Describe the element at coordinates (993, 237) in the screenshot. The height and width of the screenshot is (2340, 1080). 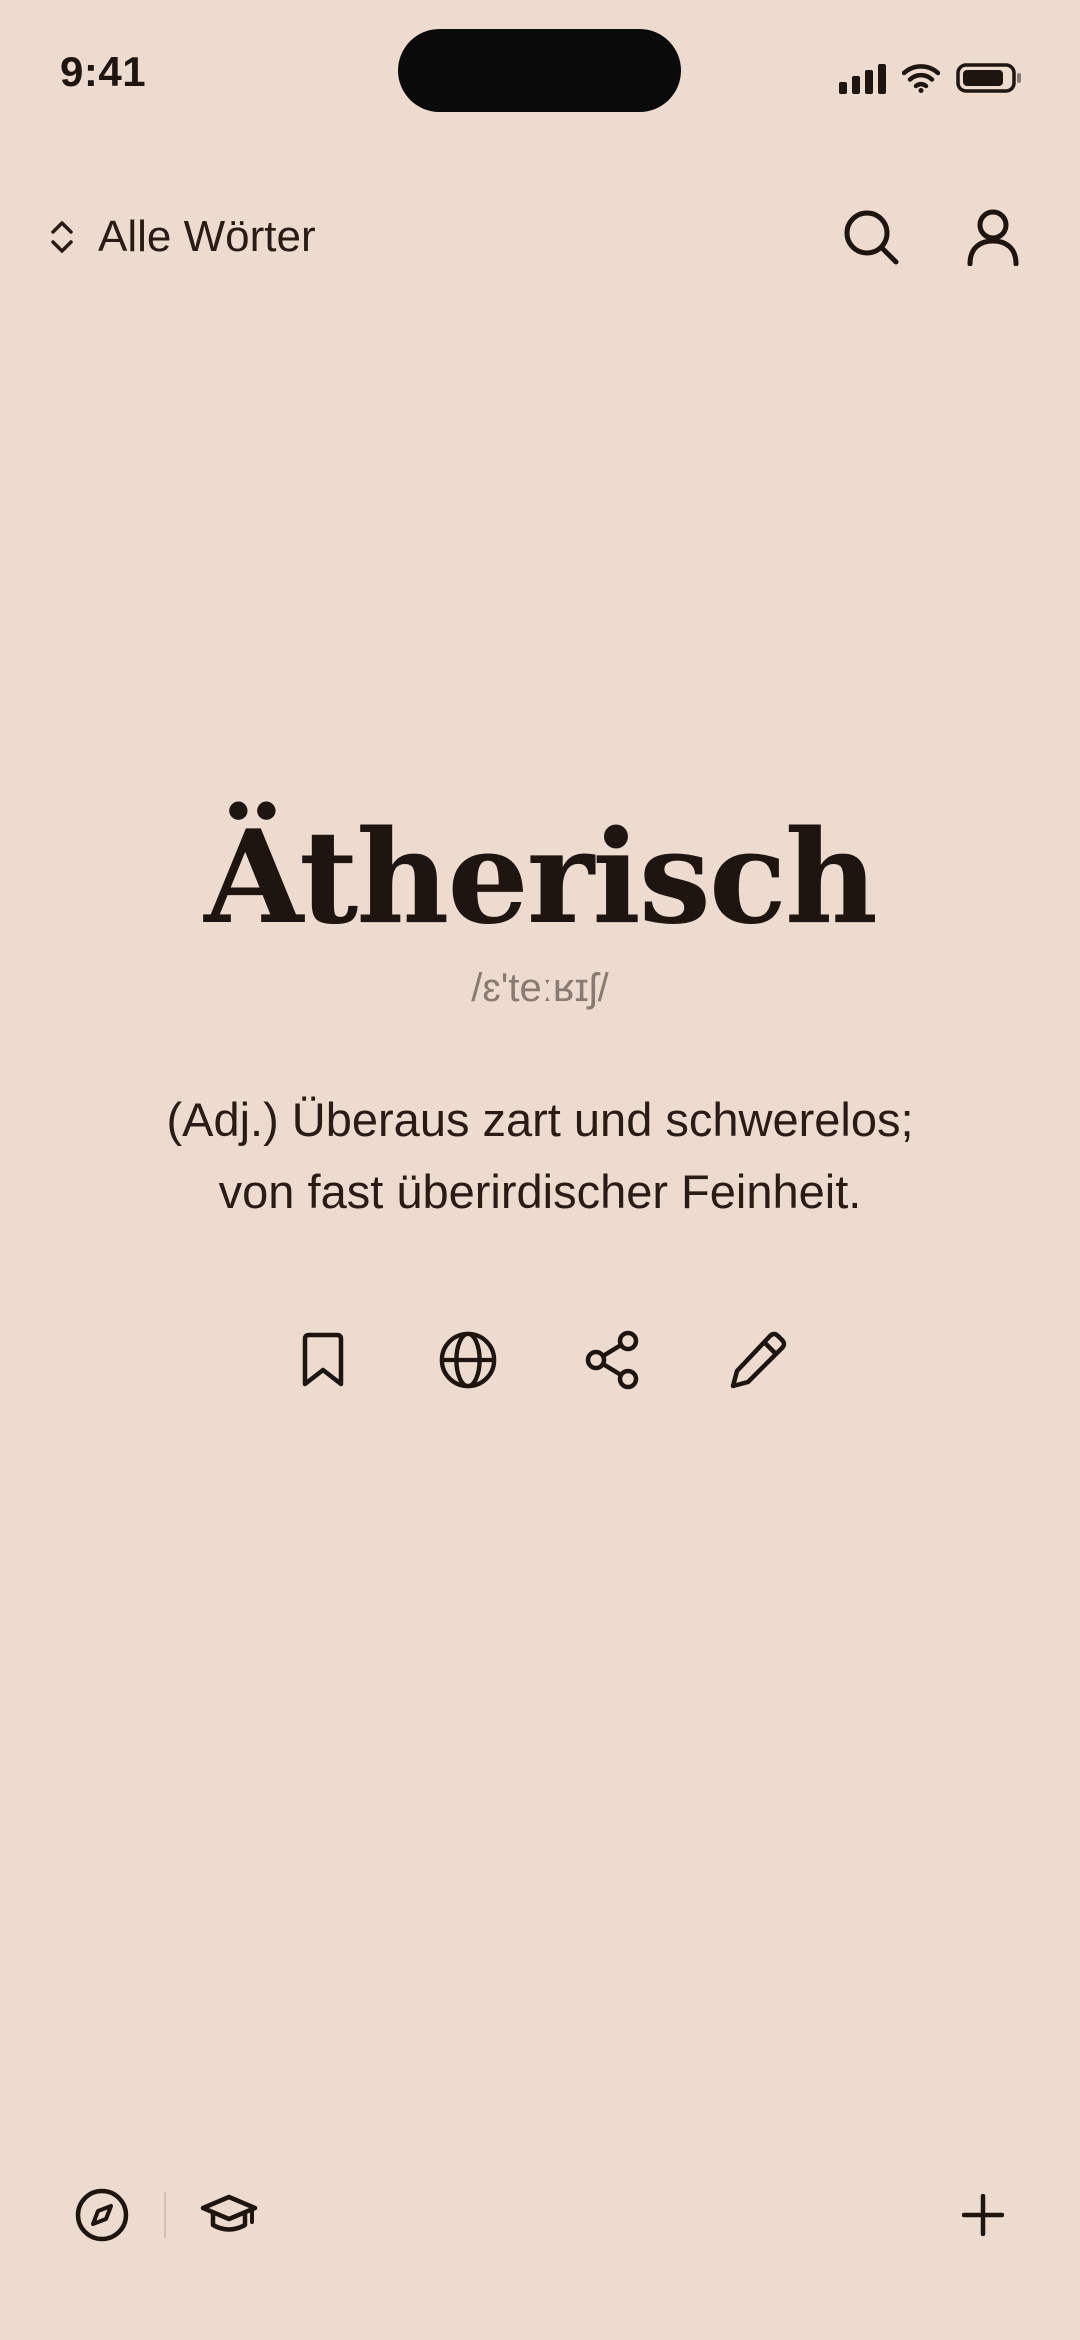
I see `user-icon` at that location.